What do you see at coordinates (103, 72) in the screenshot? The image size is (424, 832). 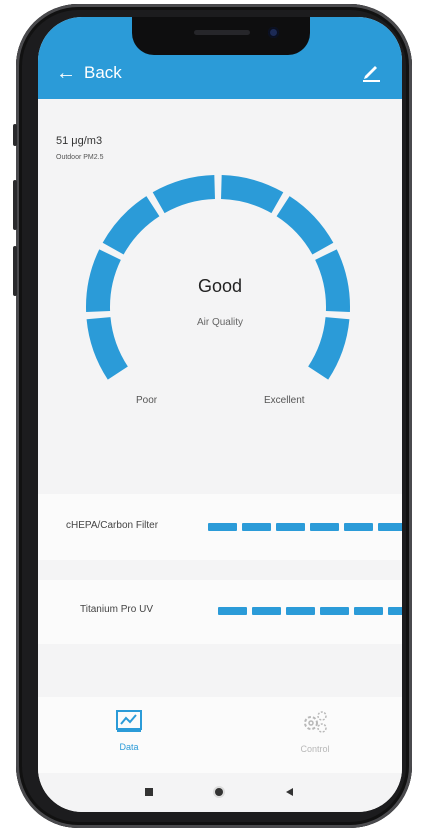 I see `back-label: Back` at bounding box center [103, 72].